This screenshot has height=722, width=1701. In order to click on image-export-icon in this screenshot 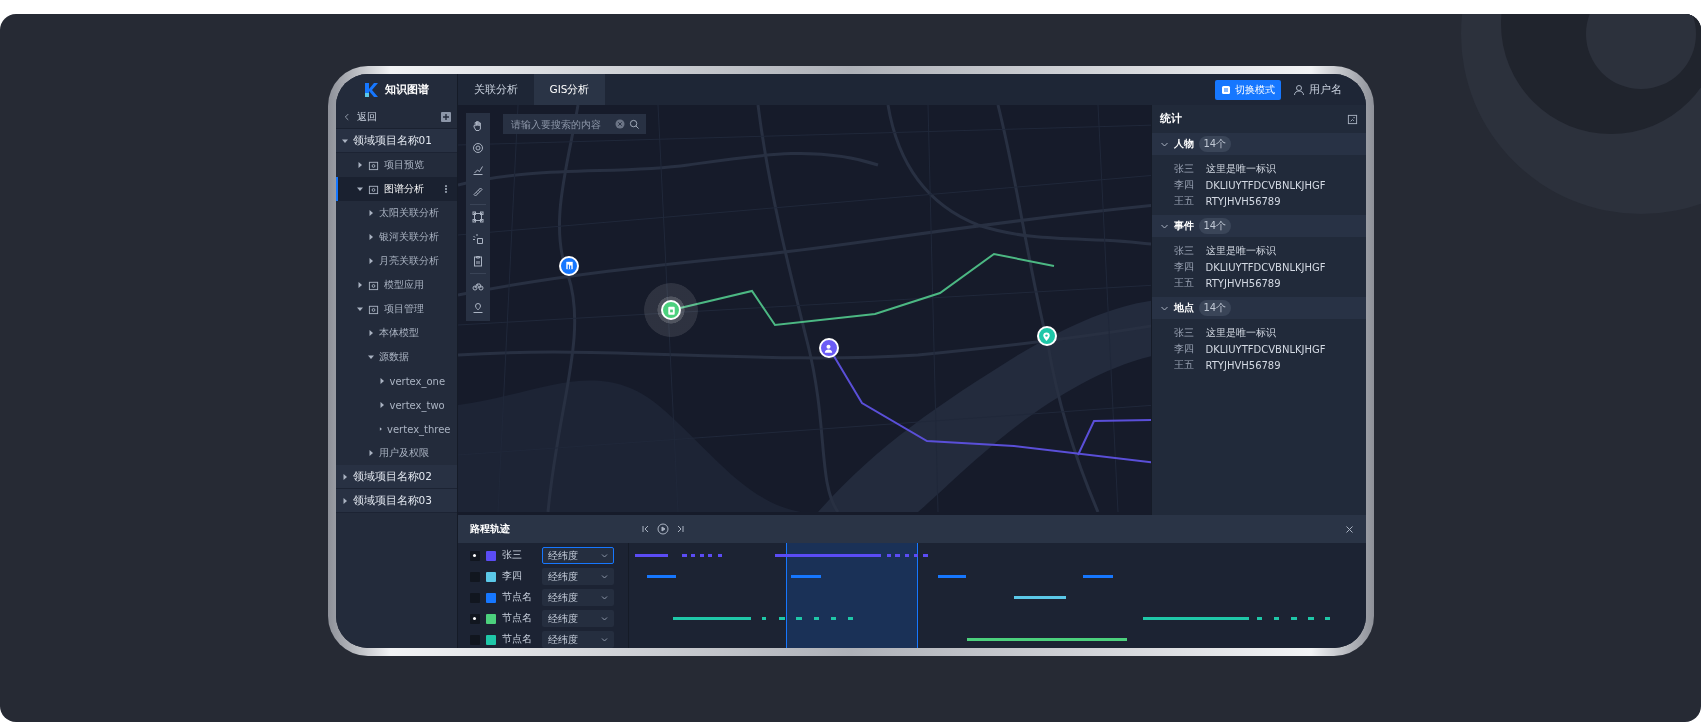, I will do `click(1352, 119)`.